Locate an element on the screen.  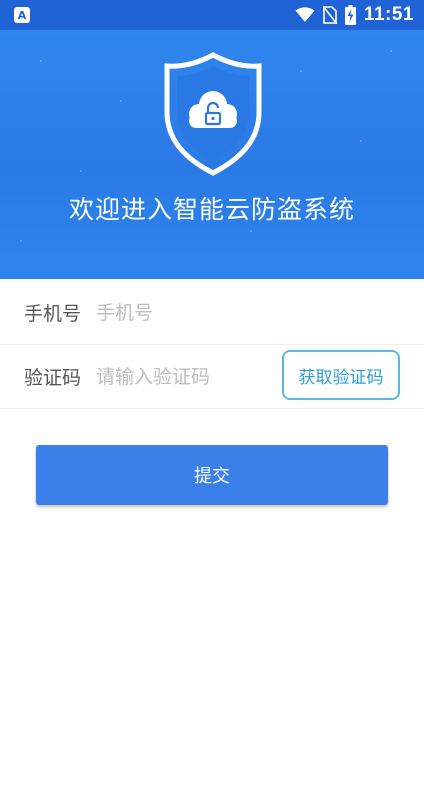
verification-code-row: 验证码 获取验证码 is located at coordinates (212, 377).